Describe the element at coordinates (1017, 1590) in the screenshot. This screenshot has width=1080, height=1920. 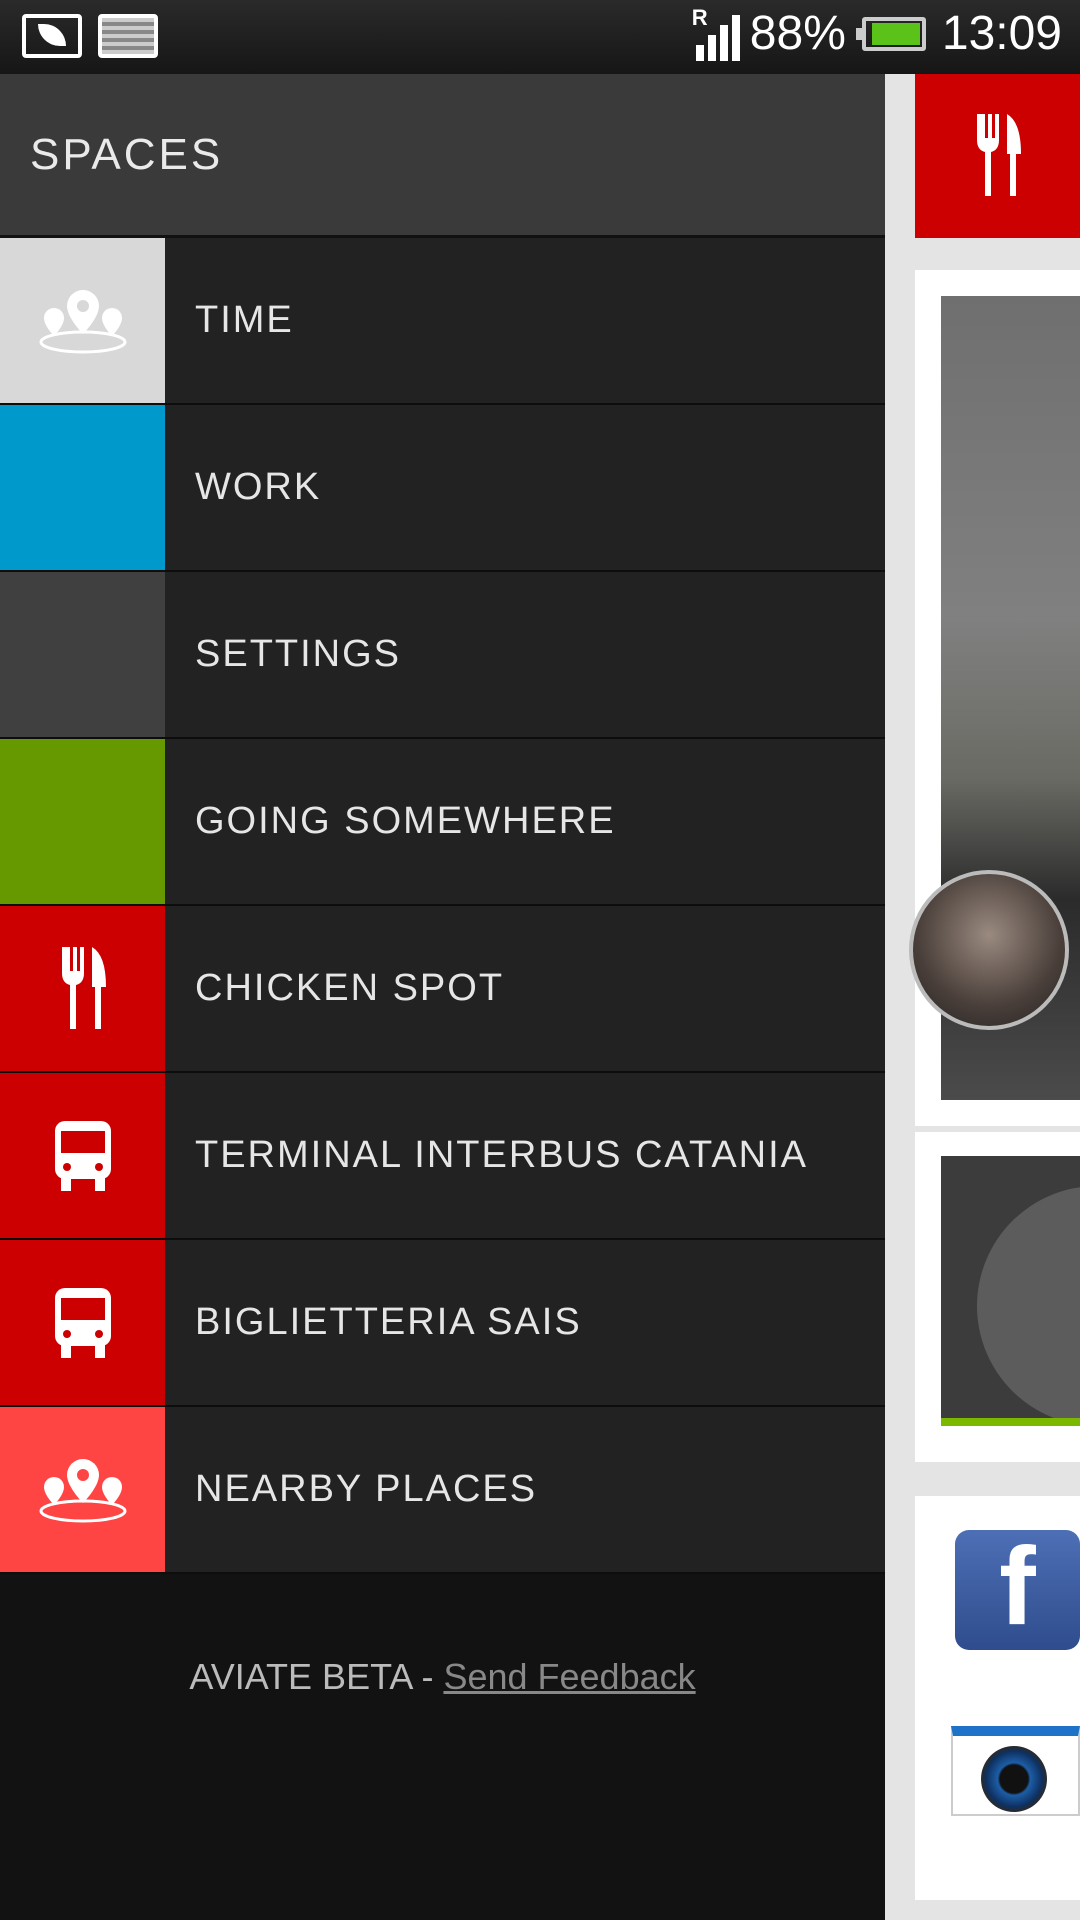
I see `facebook-app-icon: f` at that location.